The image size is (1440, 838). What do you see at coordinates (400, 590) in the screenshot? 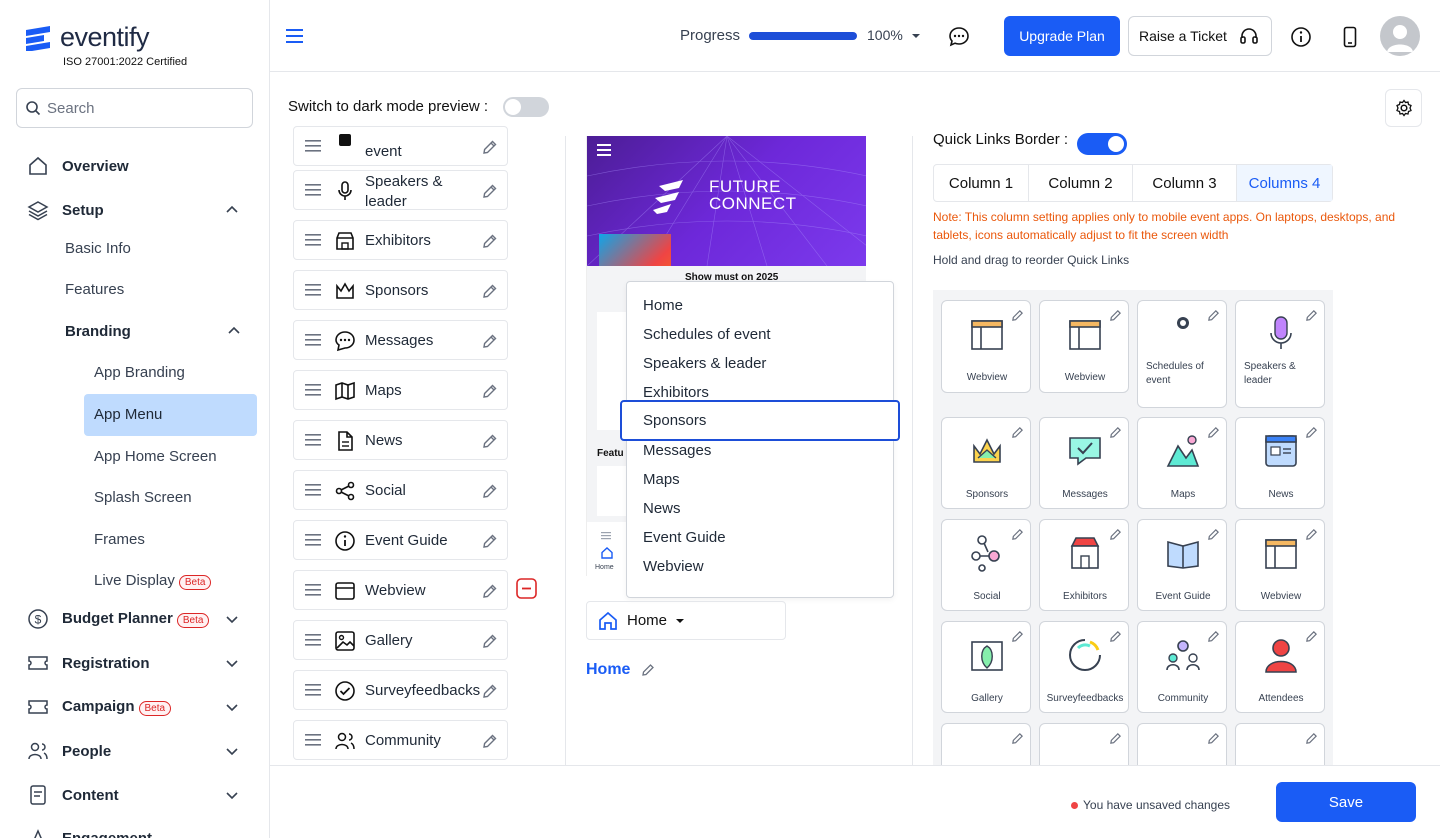
I see `menu-item: Webview` at bounding box center [400, 590].